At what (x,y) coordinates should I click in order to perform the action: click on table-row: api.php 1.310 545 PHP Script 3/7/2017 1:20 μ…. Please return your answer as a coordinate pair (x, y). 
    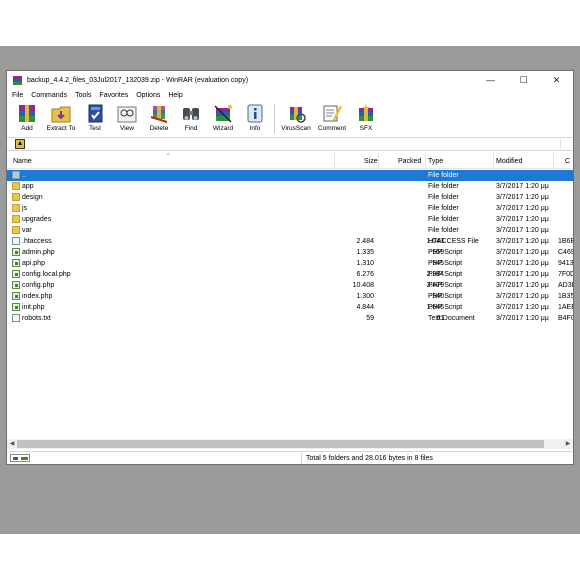
    Looking at the image, I should click on (290, 263).